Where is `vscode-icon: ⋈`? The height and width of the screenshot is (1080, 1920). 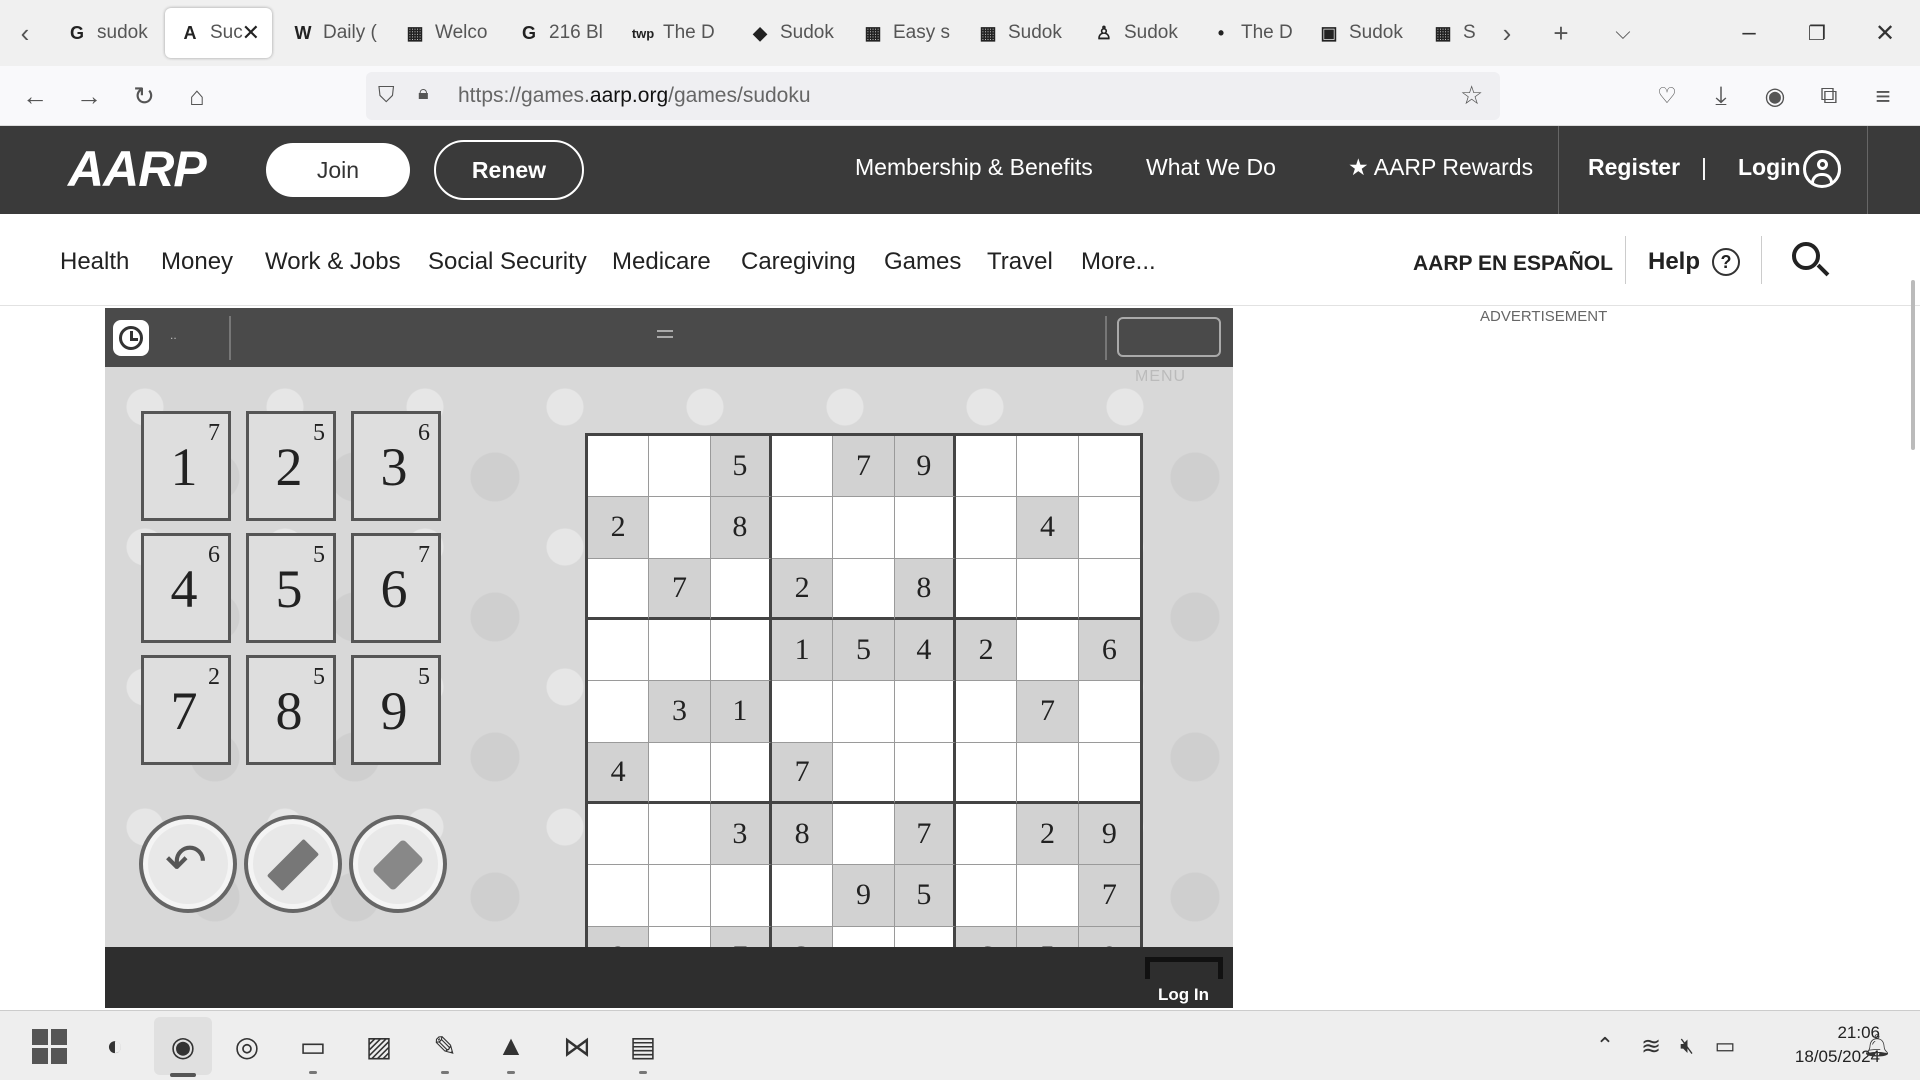
vscode-icon: ⋈ is located at coordinates (577, 1046).